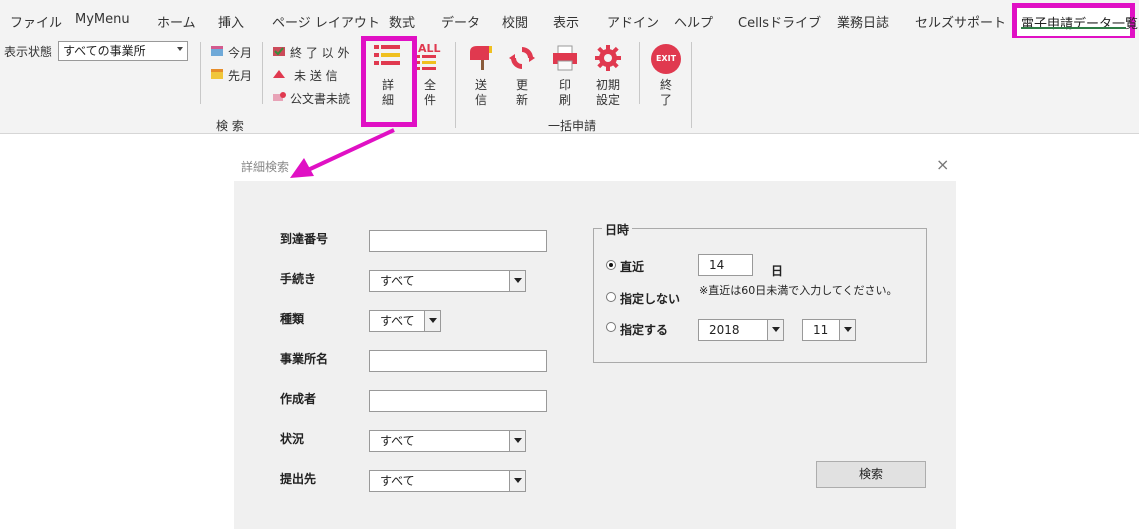 The height and width of the screenshot is (529, 1139). I want to click on submit-to-select: すべて, so click(447, 481).